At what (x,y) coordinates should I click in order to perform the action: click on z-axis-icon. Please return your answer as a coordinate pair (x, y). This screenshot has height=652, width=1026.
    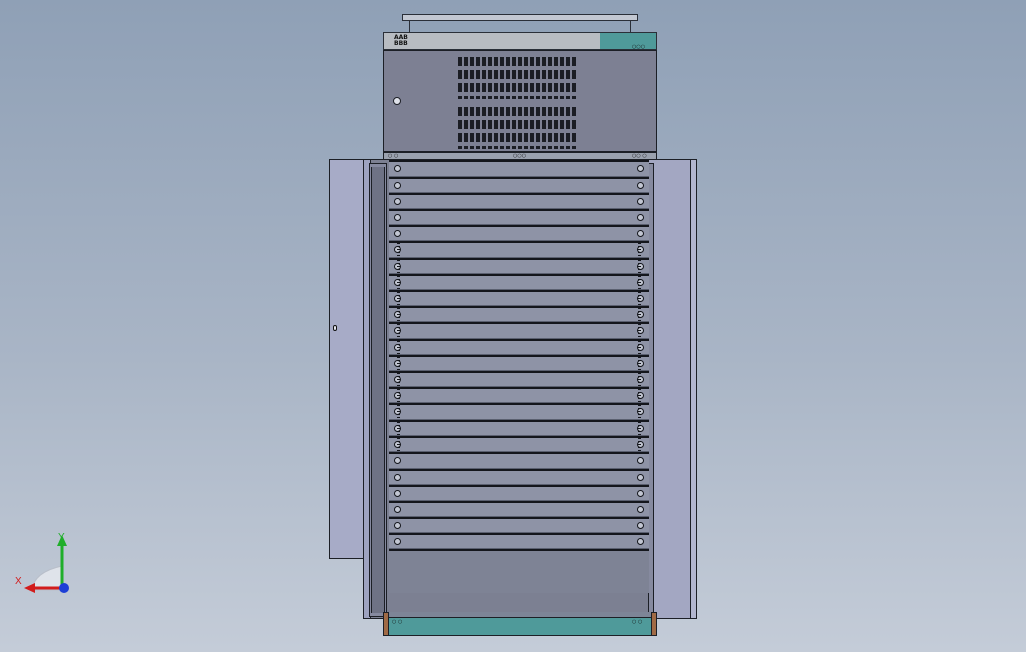
    Looking at the image, I should click on (64, 588).